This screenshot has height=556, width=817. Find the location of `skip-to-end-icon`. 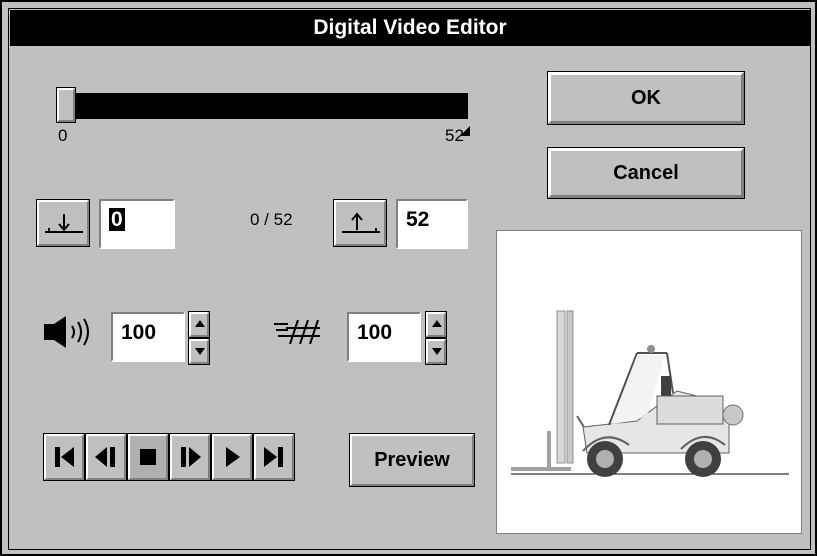

skip-to-end-icon is located at coordinates (273, 457).